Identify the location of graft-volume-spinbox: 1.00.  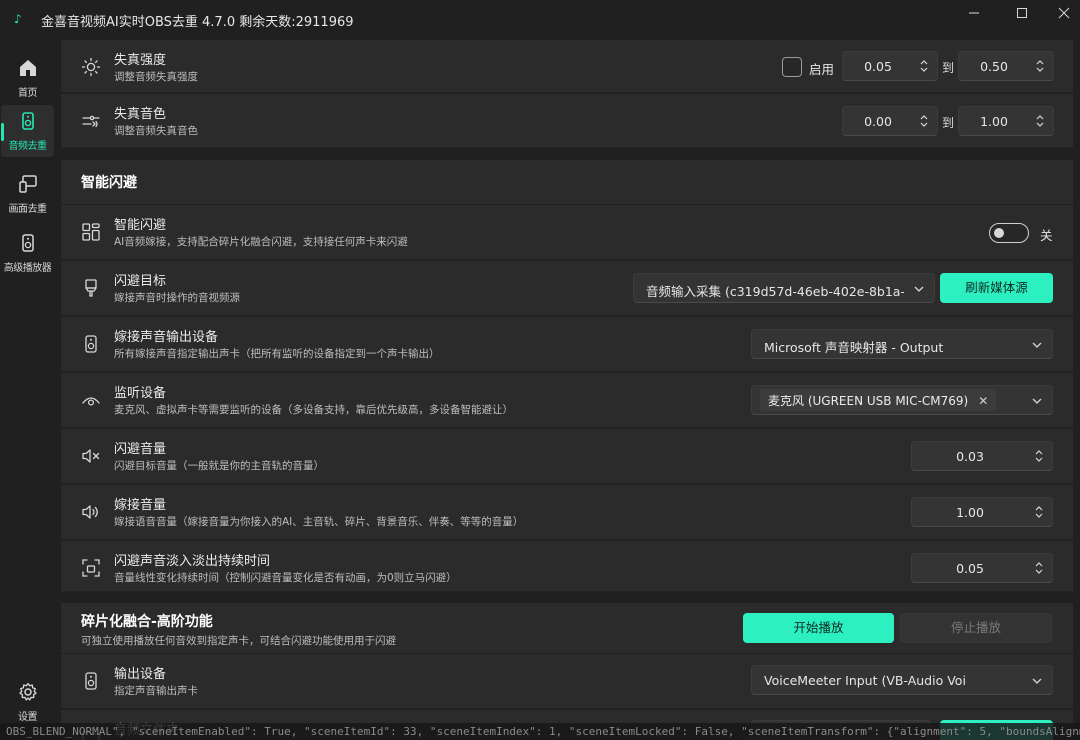
(982, 512).